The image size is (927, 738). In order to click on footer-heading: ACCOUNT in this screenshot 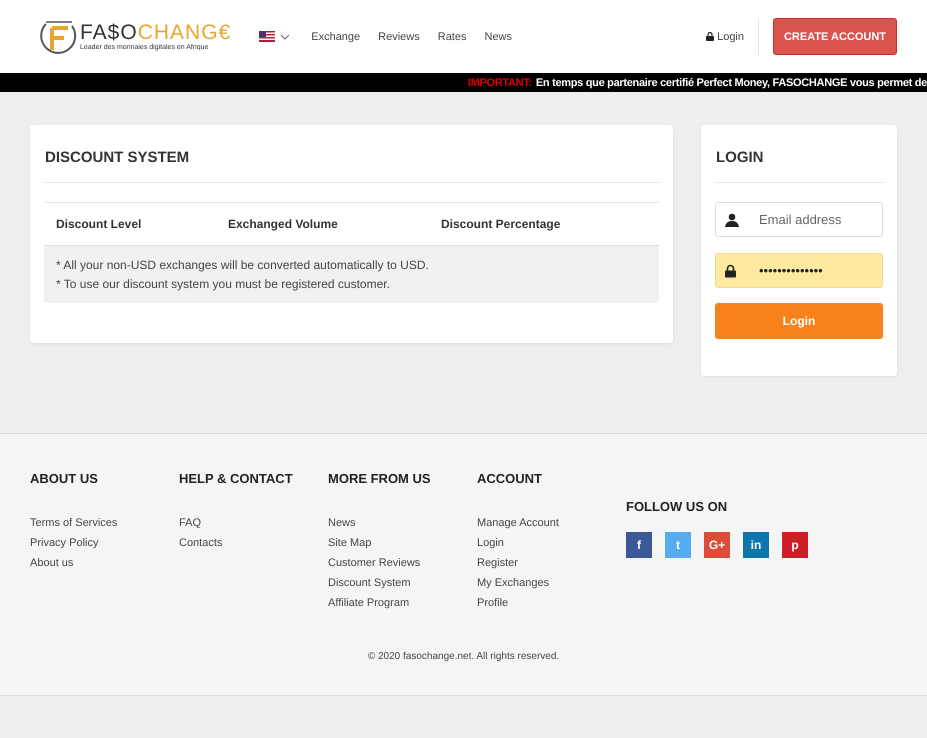, I will do `click(510, 478)`.